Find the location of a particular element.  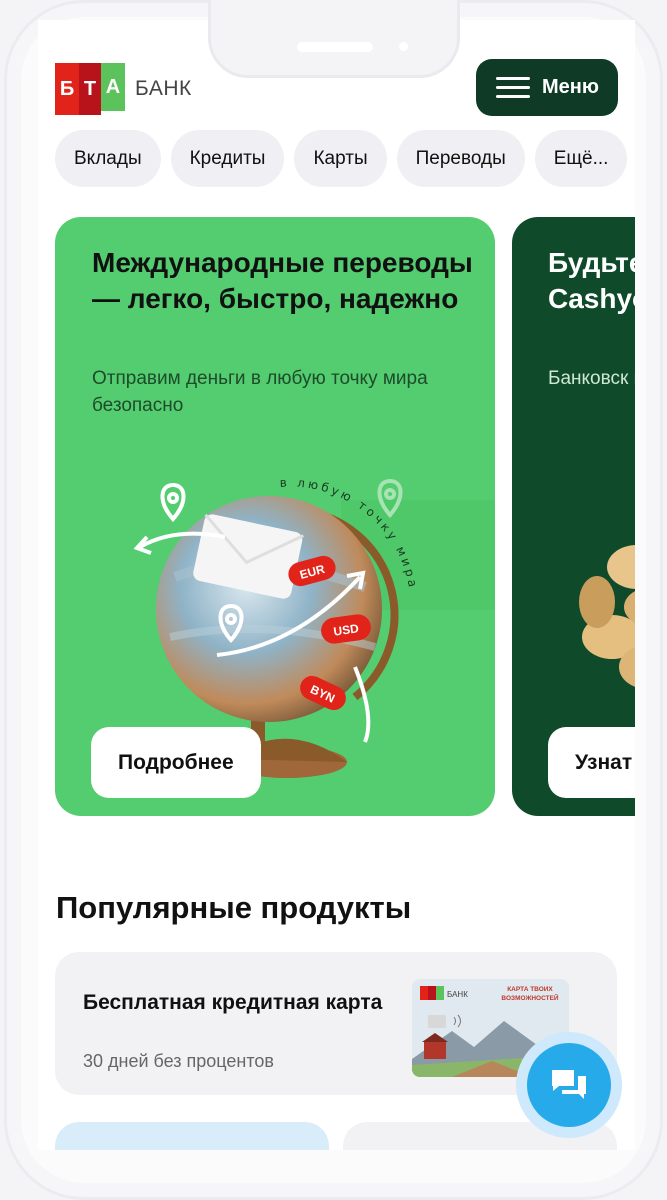

chat-bubbles-icon is located at coordinates (569, 1084).